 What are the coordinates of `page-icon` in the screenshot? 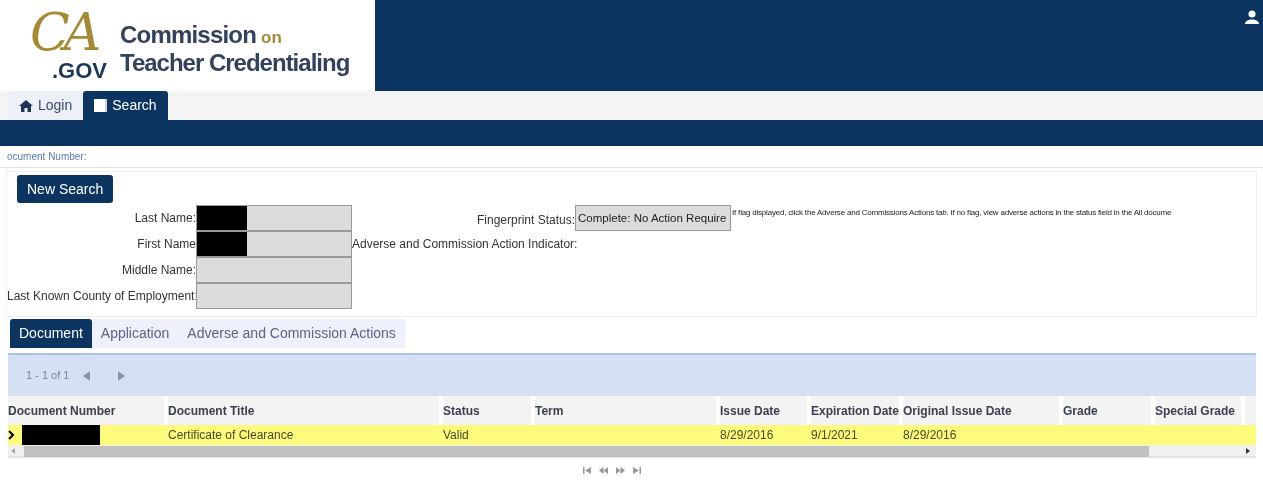 It's located at (101, 105).